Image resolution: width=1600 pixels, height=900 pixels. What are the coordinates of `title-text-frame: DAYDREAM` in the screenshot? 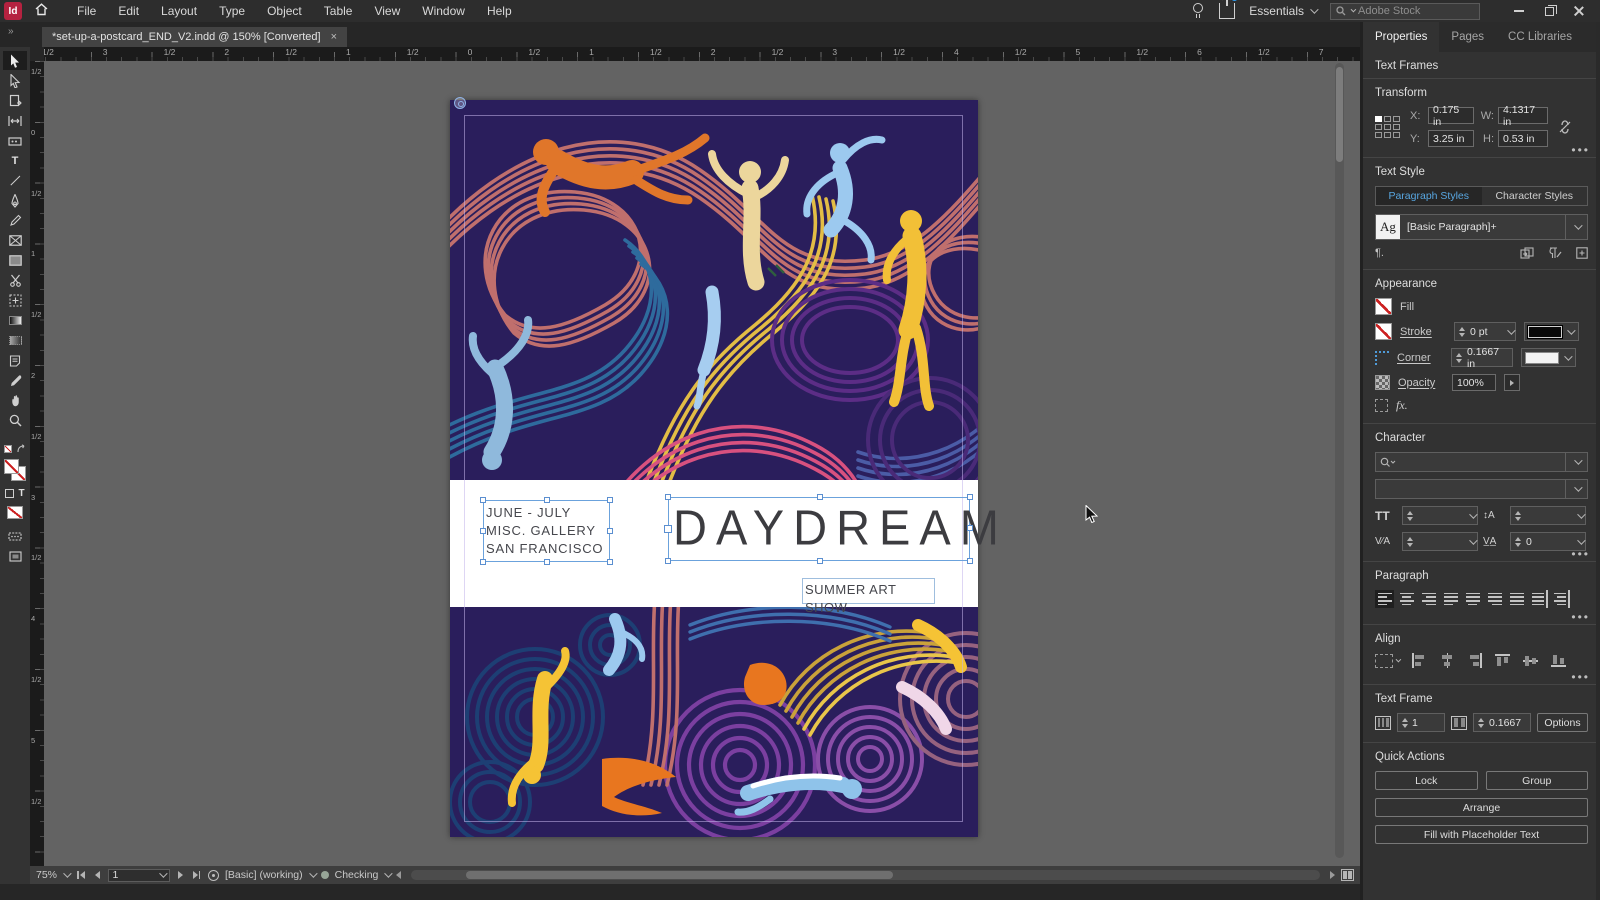 It's located at (831, 529).